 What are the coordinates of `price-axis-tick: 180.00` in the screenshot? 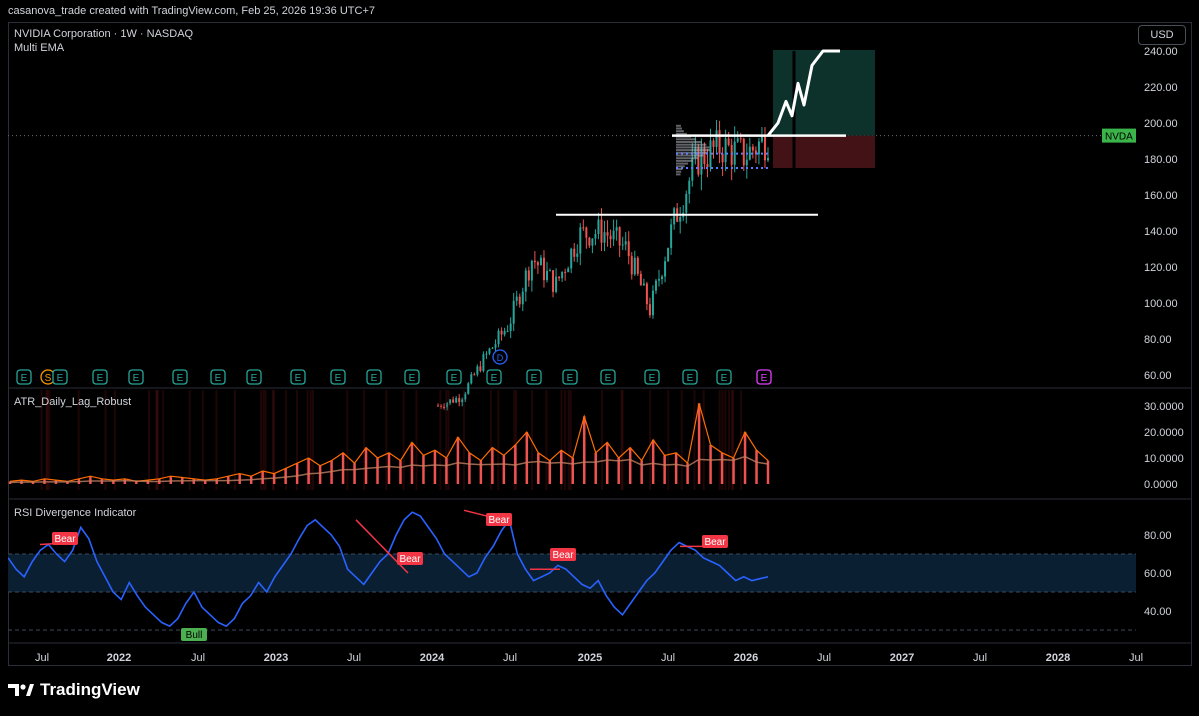 It's located at (1161, 160).